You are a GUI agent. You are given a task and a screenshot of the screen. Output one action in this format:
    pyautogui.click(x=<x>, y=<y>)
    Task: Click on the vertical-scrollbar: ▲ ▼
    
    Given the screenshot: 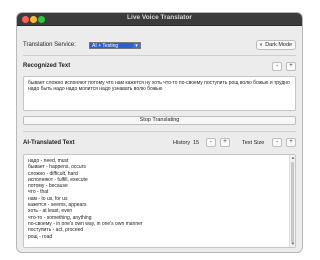 What is the action you would take?
    pyautogui.click(x=292, y=201)
    